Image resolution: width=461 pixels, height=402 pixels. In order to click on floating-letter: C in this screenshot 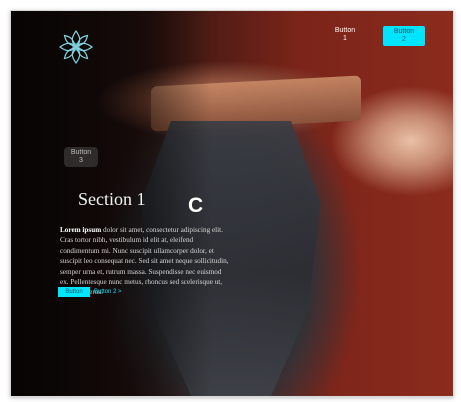, I will do `click(196, 205)`.